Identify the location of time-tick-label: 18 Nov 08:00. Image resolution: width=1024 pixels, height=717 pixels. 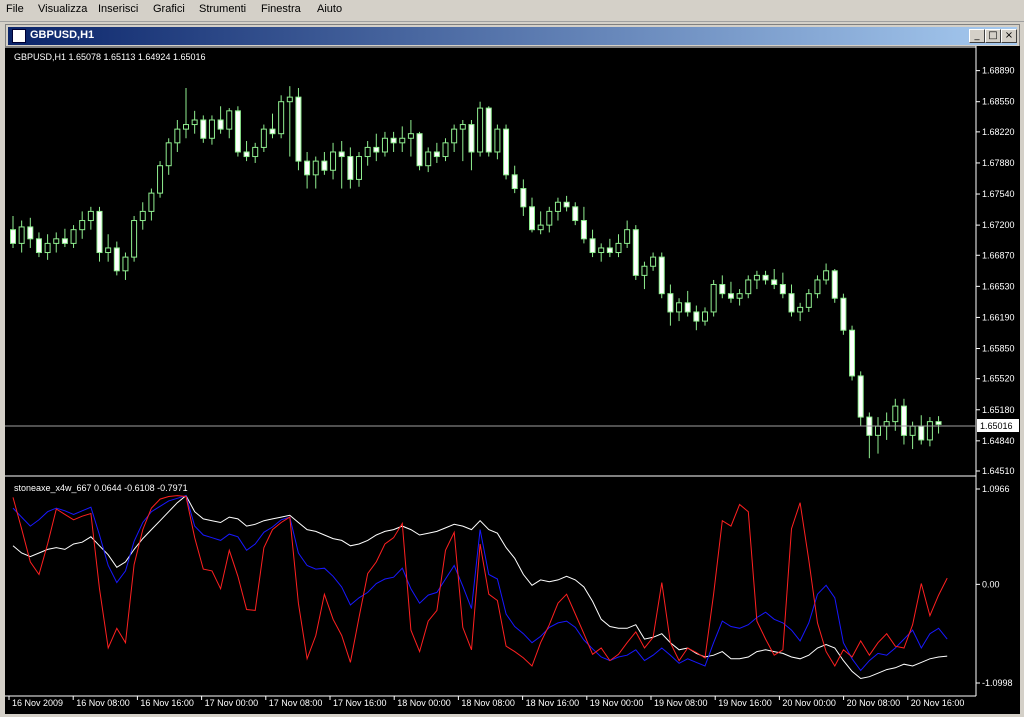
(488, 703).